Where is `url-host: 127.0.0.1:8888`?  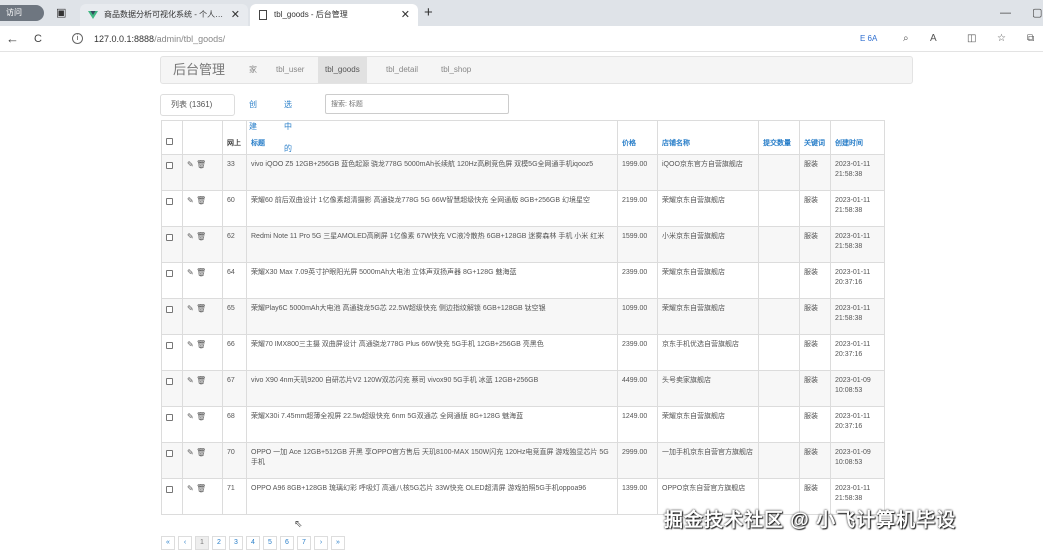
url-host: 127.0.0.1:8888 is located at coordinates (124, 39).